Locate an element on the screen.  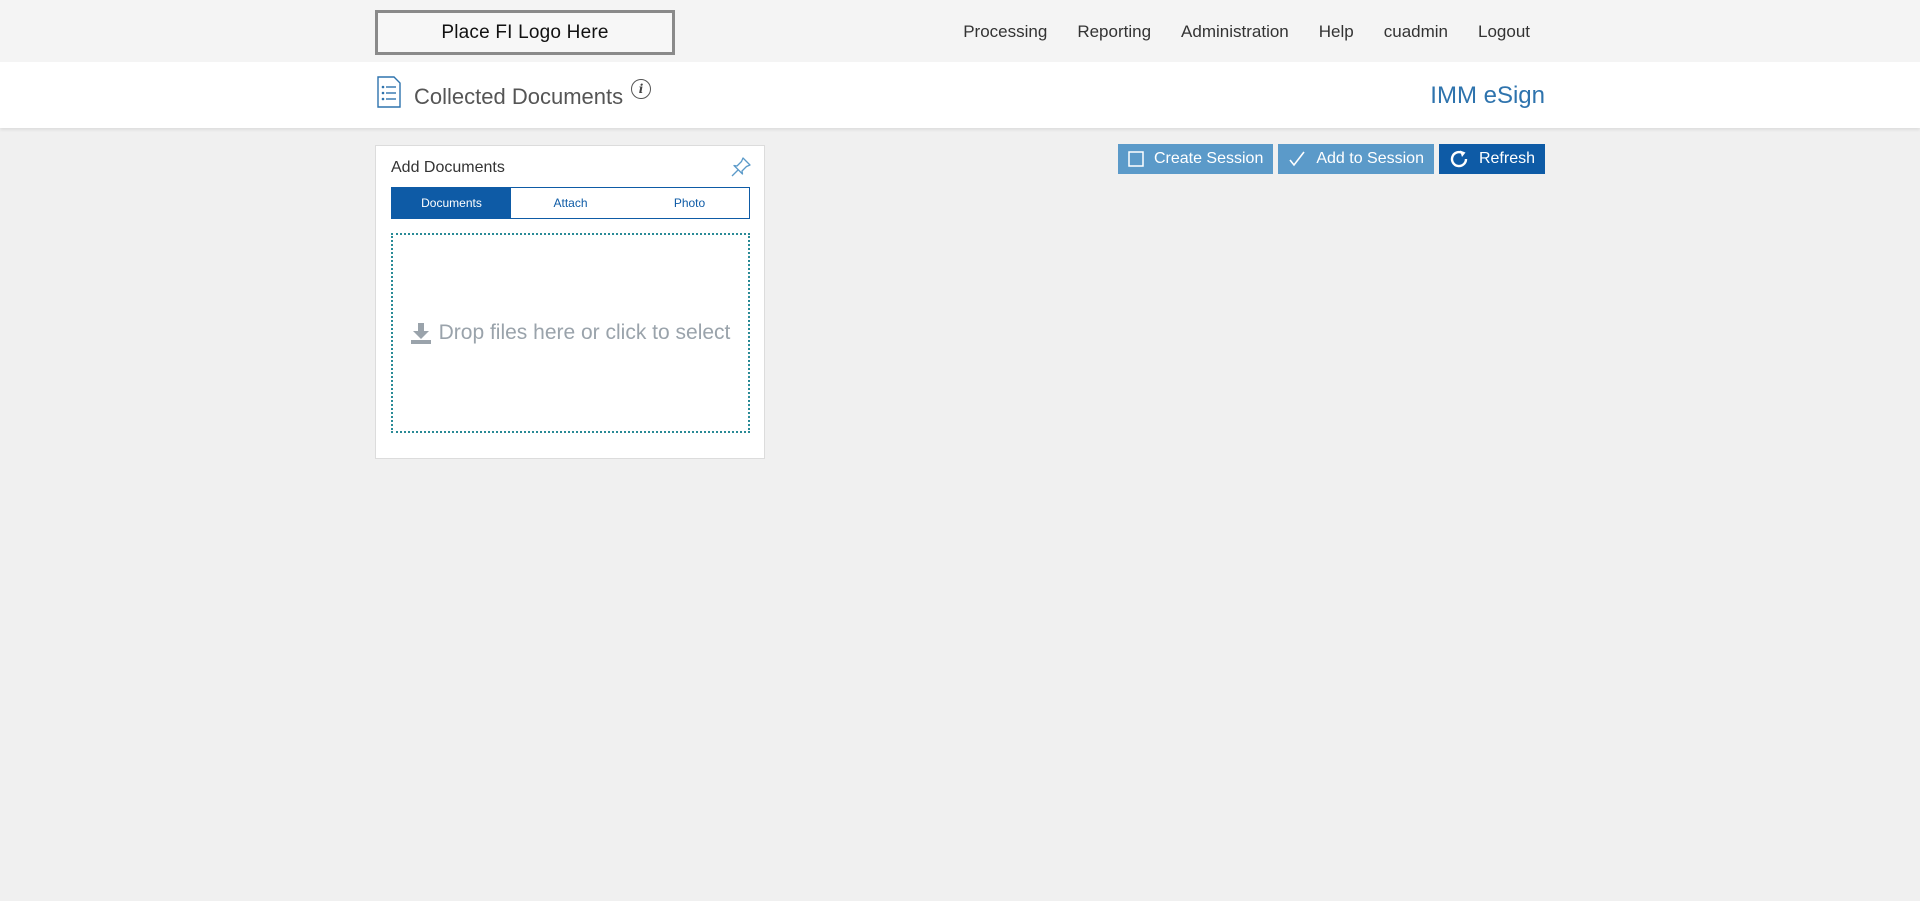
fi-logo-placeholder: Place FI Logo Here is located at coordinates (525, 32).